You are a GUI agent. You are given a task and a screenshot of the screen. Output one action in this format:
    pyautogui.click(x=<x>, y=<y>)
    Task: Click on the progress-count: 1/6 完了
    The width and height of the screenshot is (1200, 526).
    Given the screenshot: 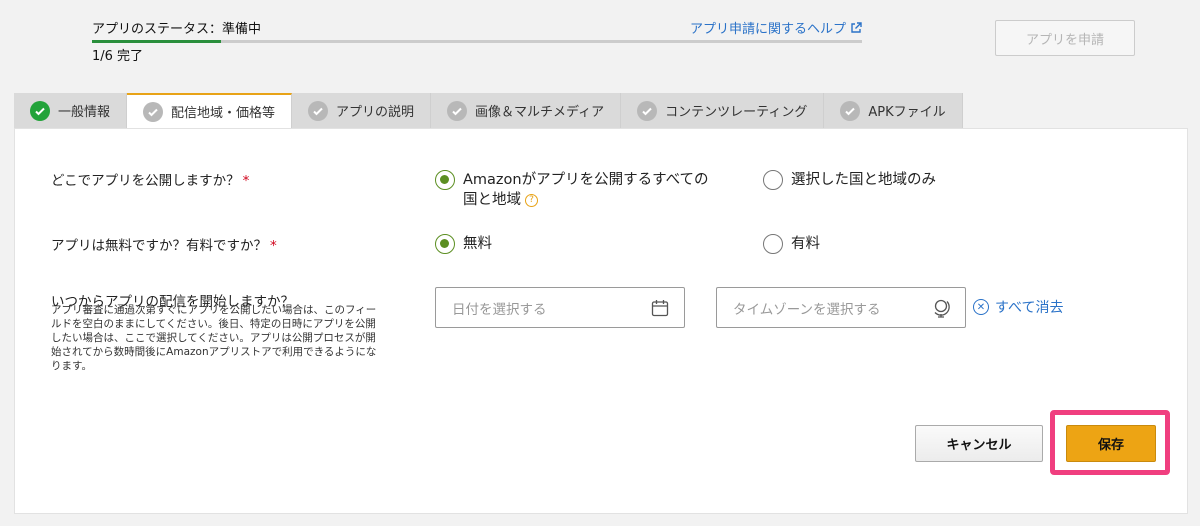 What is the action you would take?
    pyautogui.click(x=118, y=56)
    